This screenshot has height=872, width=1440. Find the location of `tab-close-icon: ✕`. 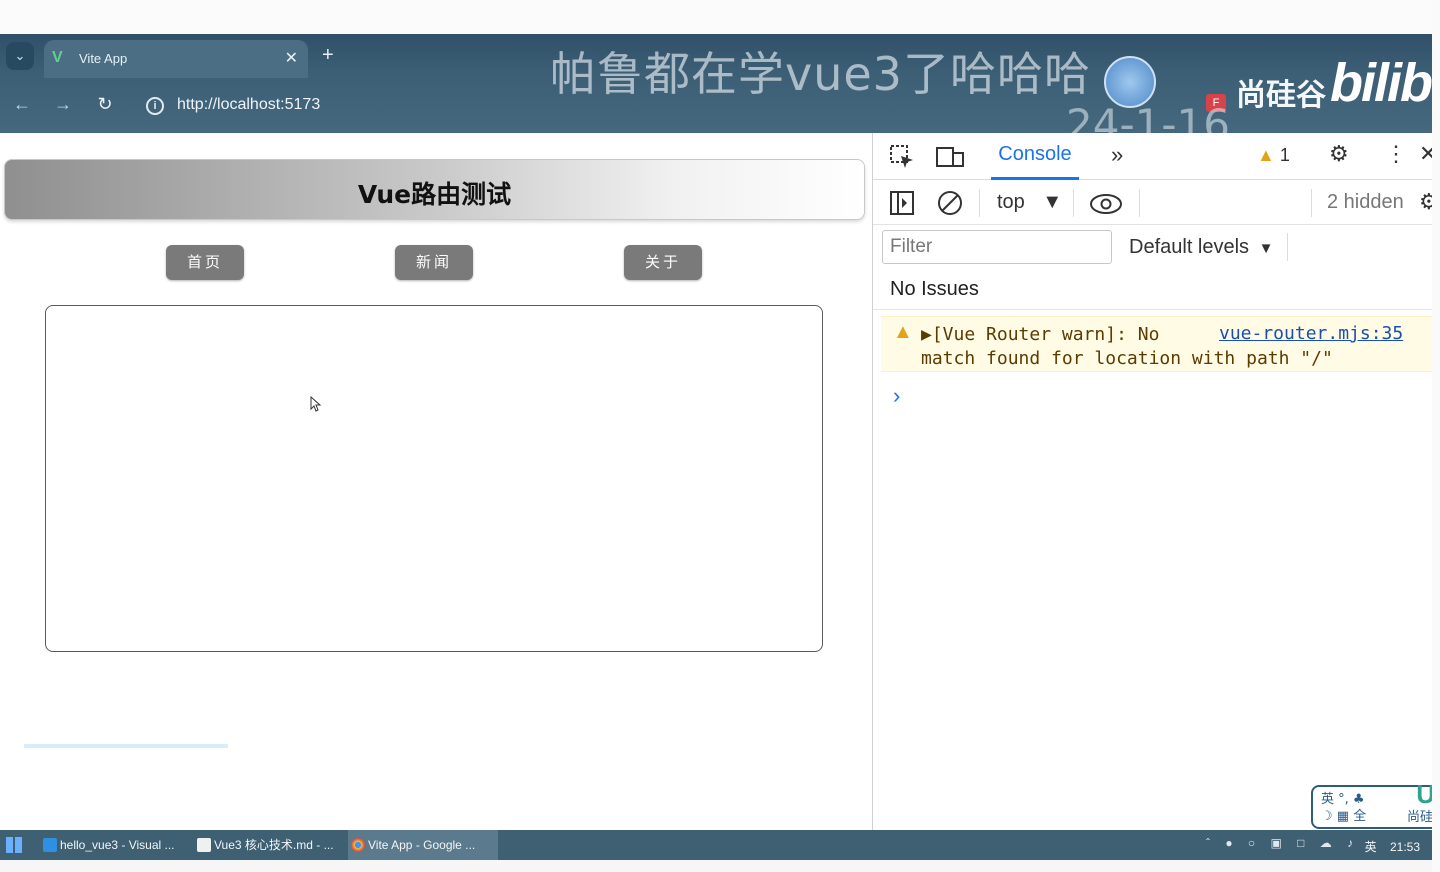

tab-close-icon: ✕ is located at coordinates (291, 58).